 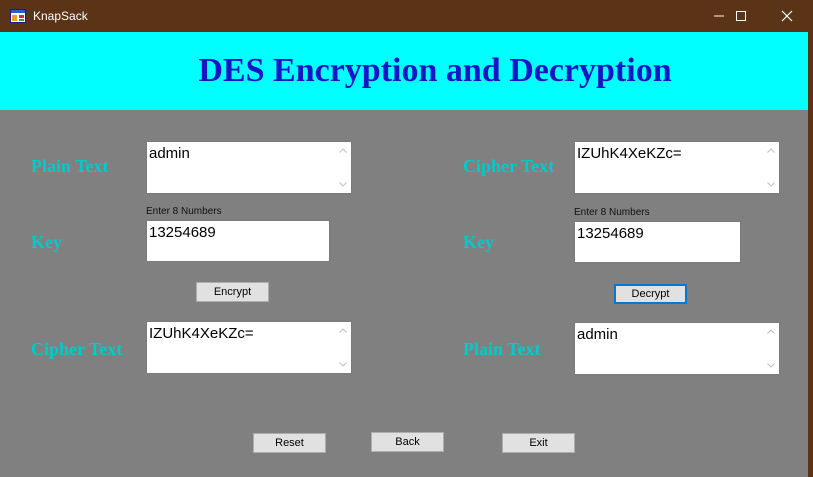 I want to click on decrypt-plain-label: Plain Text, so click(x=502, y=349).